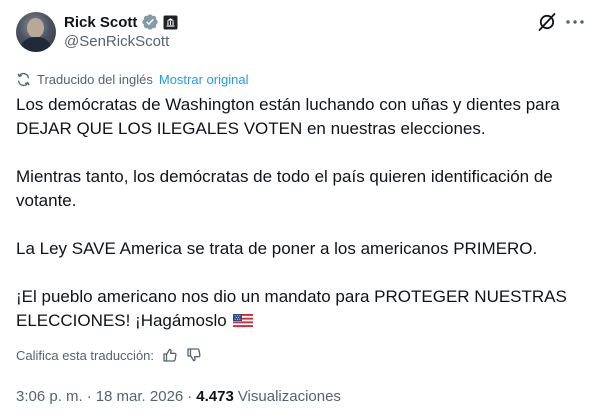 This screenshot has height=417, width=599. What do you see at coordinates (35, 28) in the screenshot?
I see `avatar-face` at bounding box center [35, 28].